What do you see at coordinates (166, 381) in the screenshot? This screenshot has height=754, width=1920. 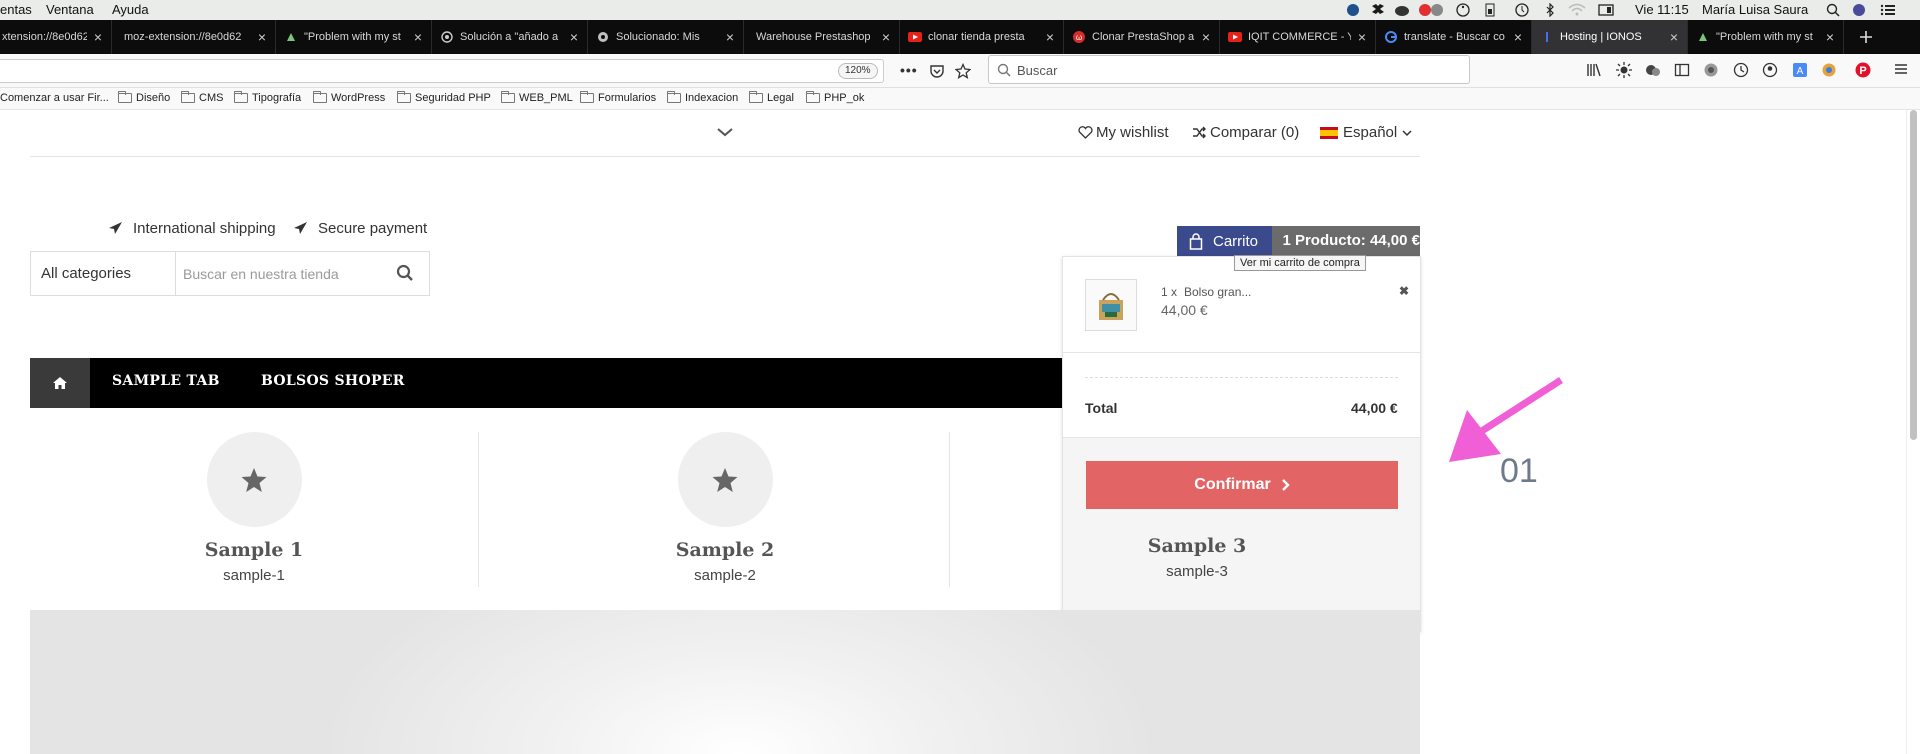 I see `menu-item-sample-tab: SAMPLE TAB` at bounding box center [166, 381].